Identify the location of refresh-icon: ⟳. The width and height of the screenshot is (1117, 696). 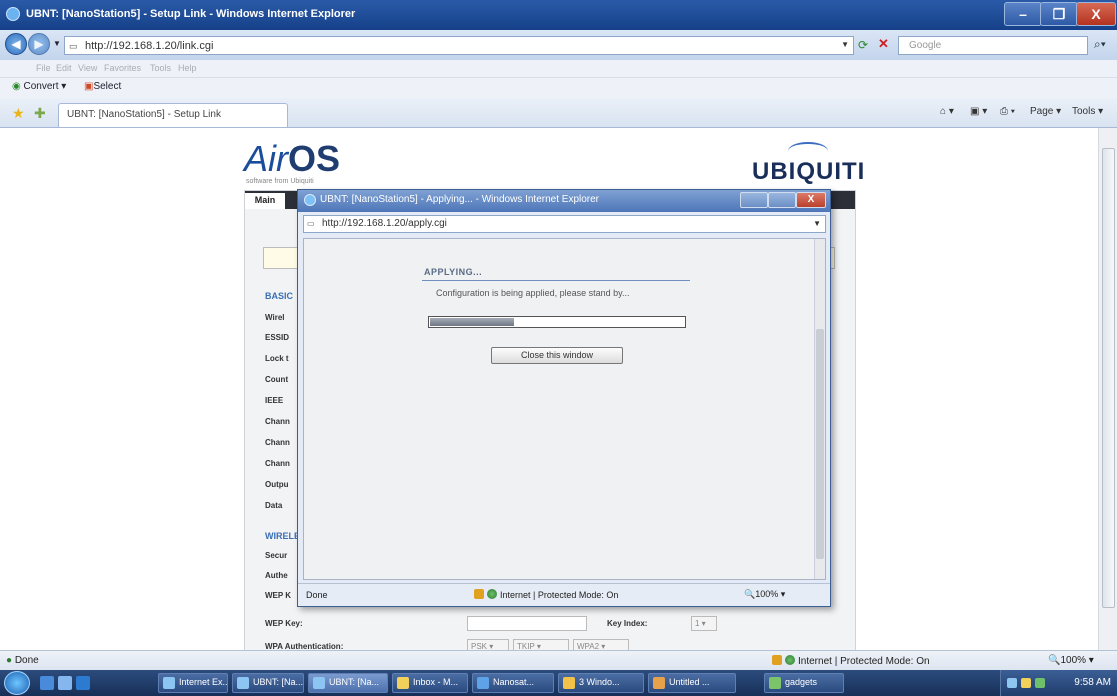
(863, 45).